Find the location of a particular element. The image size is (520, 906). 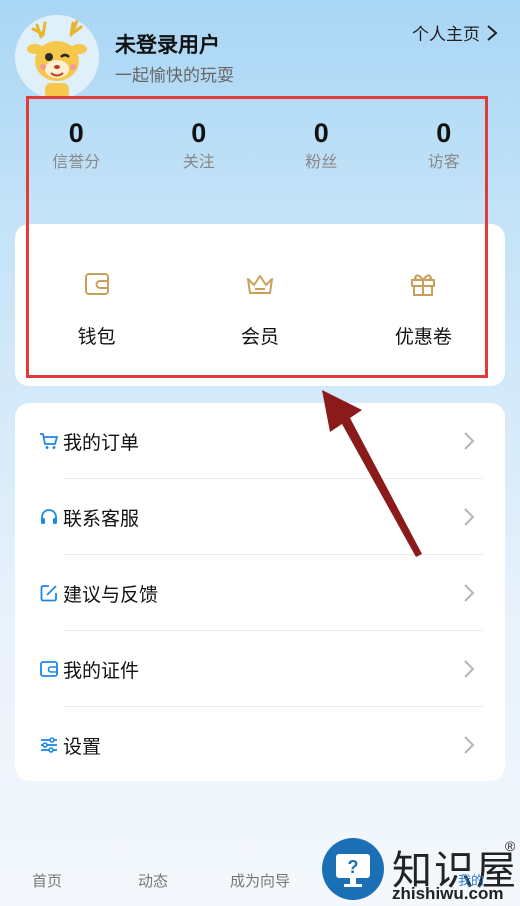

menu-item-documents: 我的证件 is located at coordinates (260, 669).